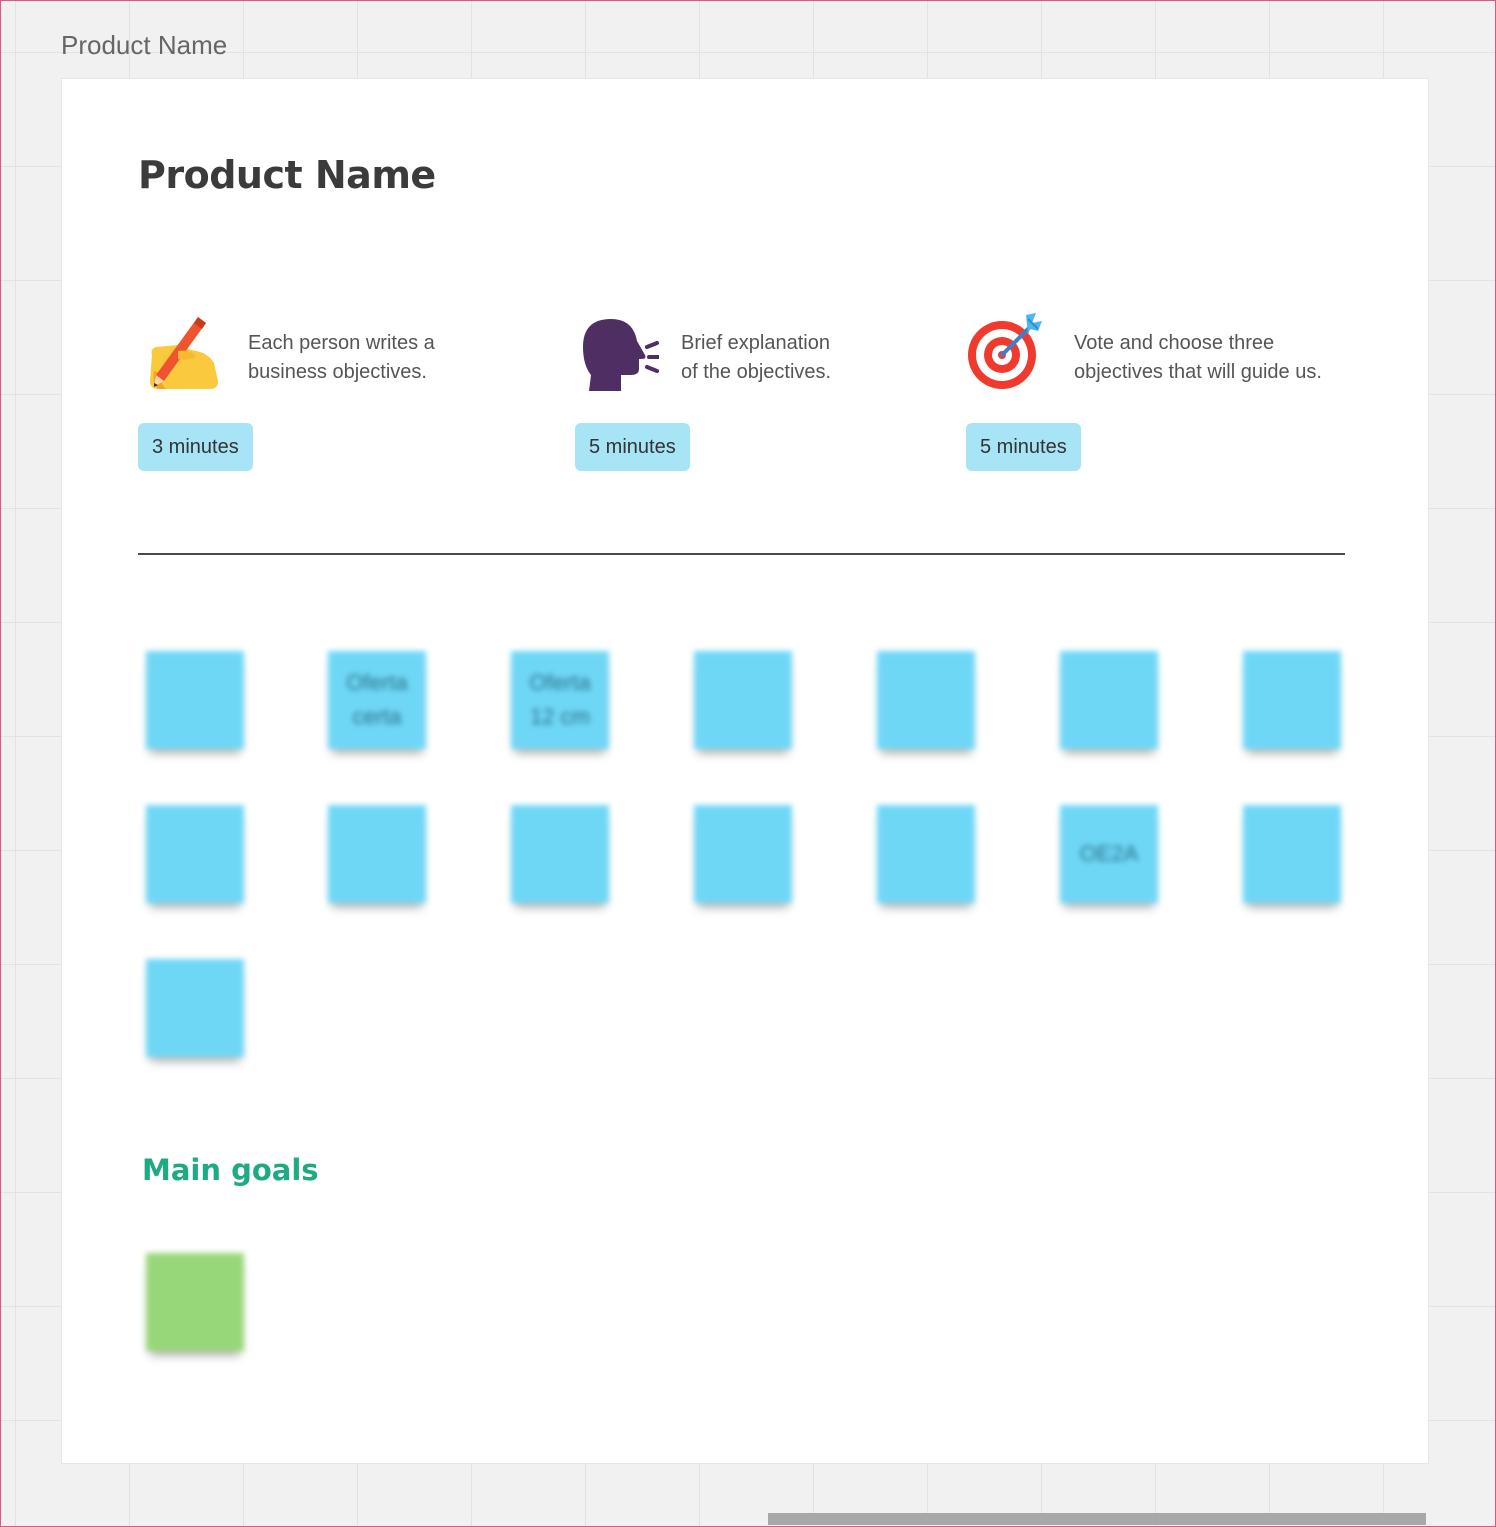 This screenshot has width=1496, height=1527. I want to click on main-goals-heading: Main goals, so click(230, 1170).